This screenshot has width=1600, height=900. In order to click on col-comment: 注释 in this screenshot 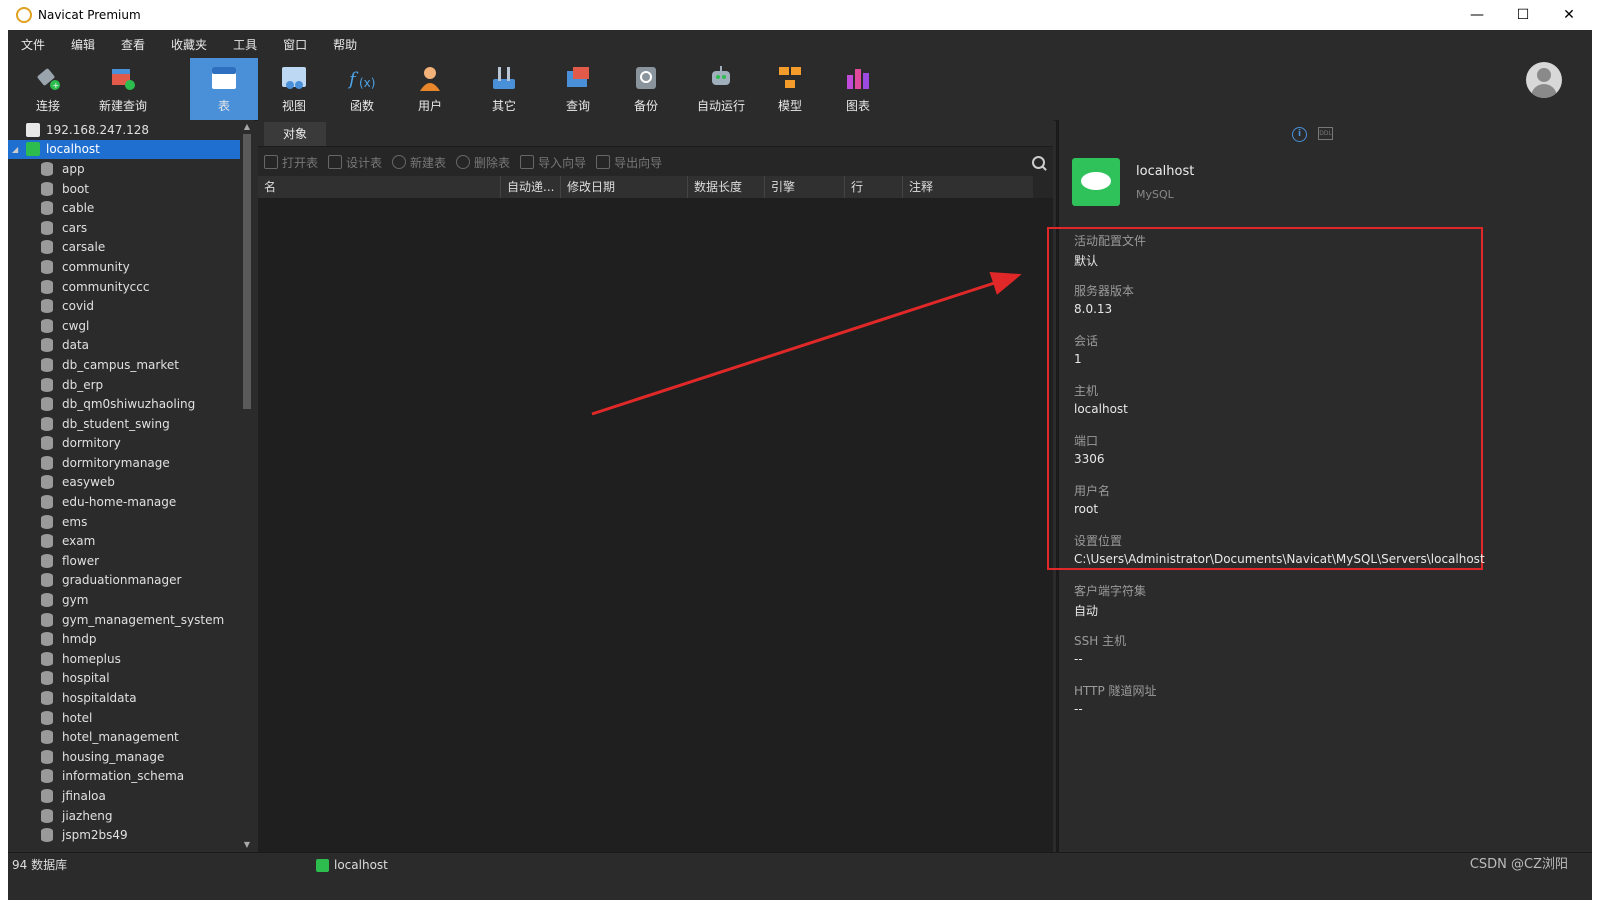, I will do `click(967, 187)`.